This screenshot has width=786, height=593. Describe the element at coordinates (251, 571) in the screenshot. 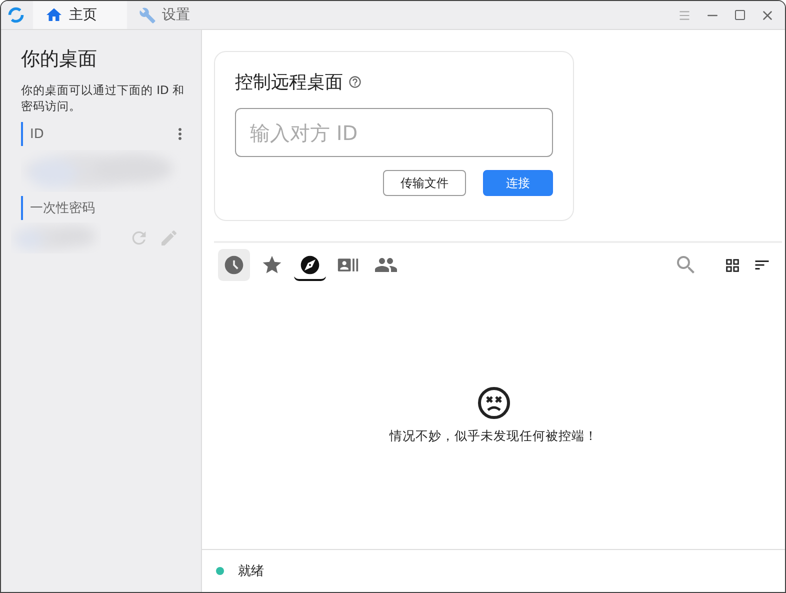

I see `status-text: 就绪` at that location.